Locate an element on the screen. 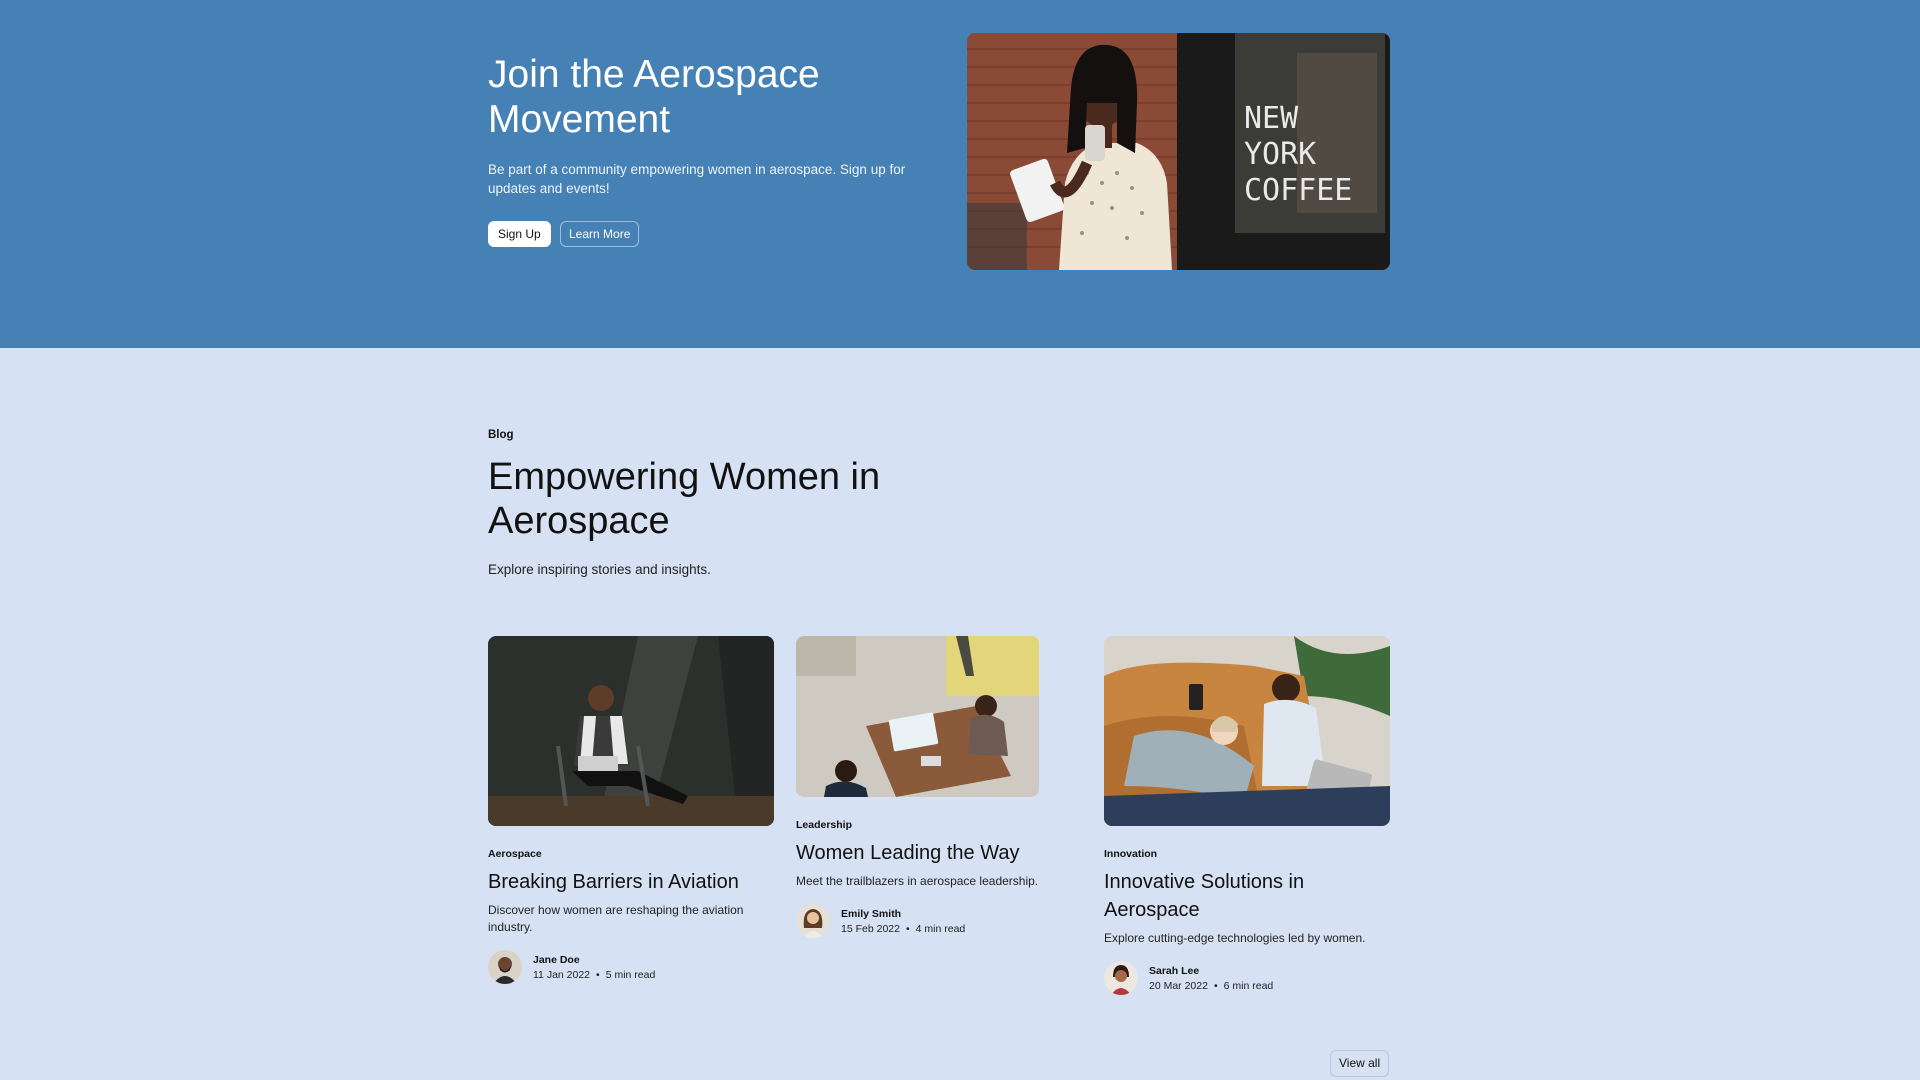 Image resolution: width=1920 pixels, height=1080 pixels. post-date: 15 Feb 2022 is located at coordinates (870, 928).